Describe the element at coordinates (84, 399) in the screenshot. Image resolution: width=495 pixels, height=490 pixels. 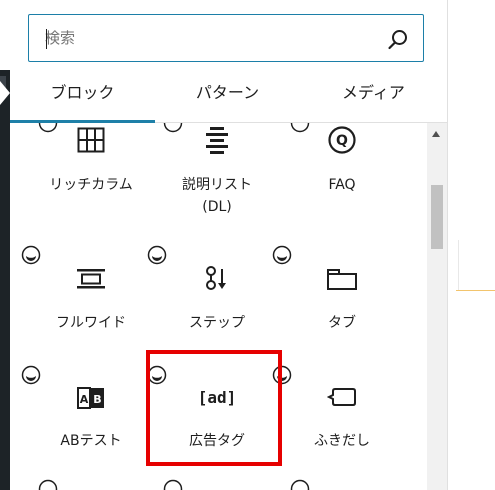
I see `svg-text: A` at that location.